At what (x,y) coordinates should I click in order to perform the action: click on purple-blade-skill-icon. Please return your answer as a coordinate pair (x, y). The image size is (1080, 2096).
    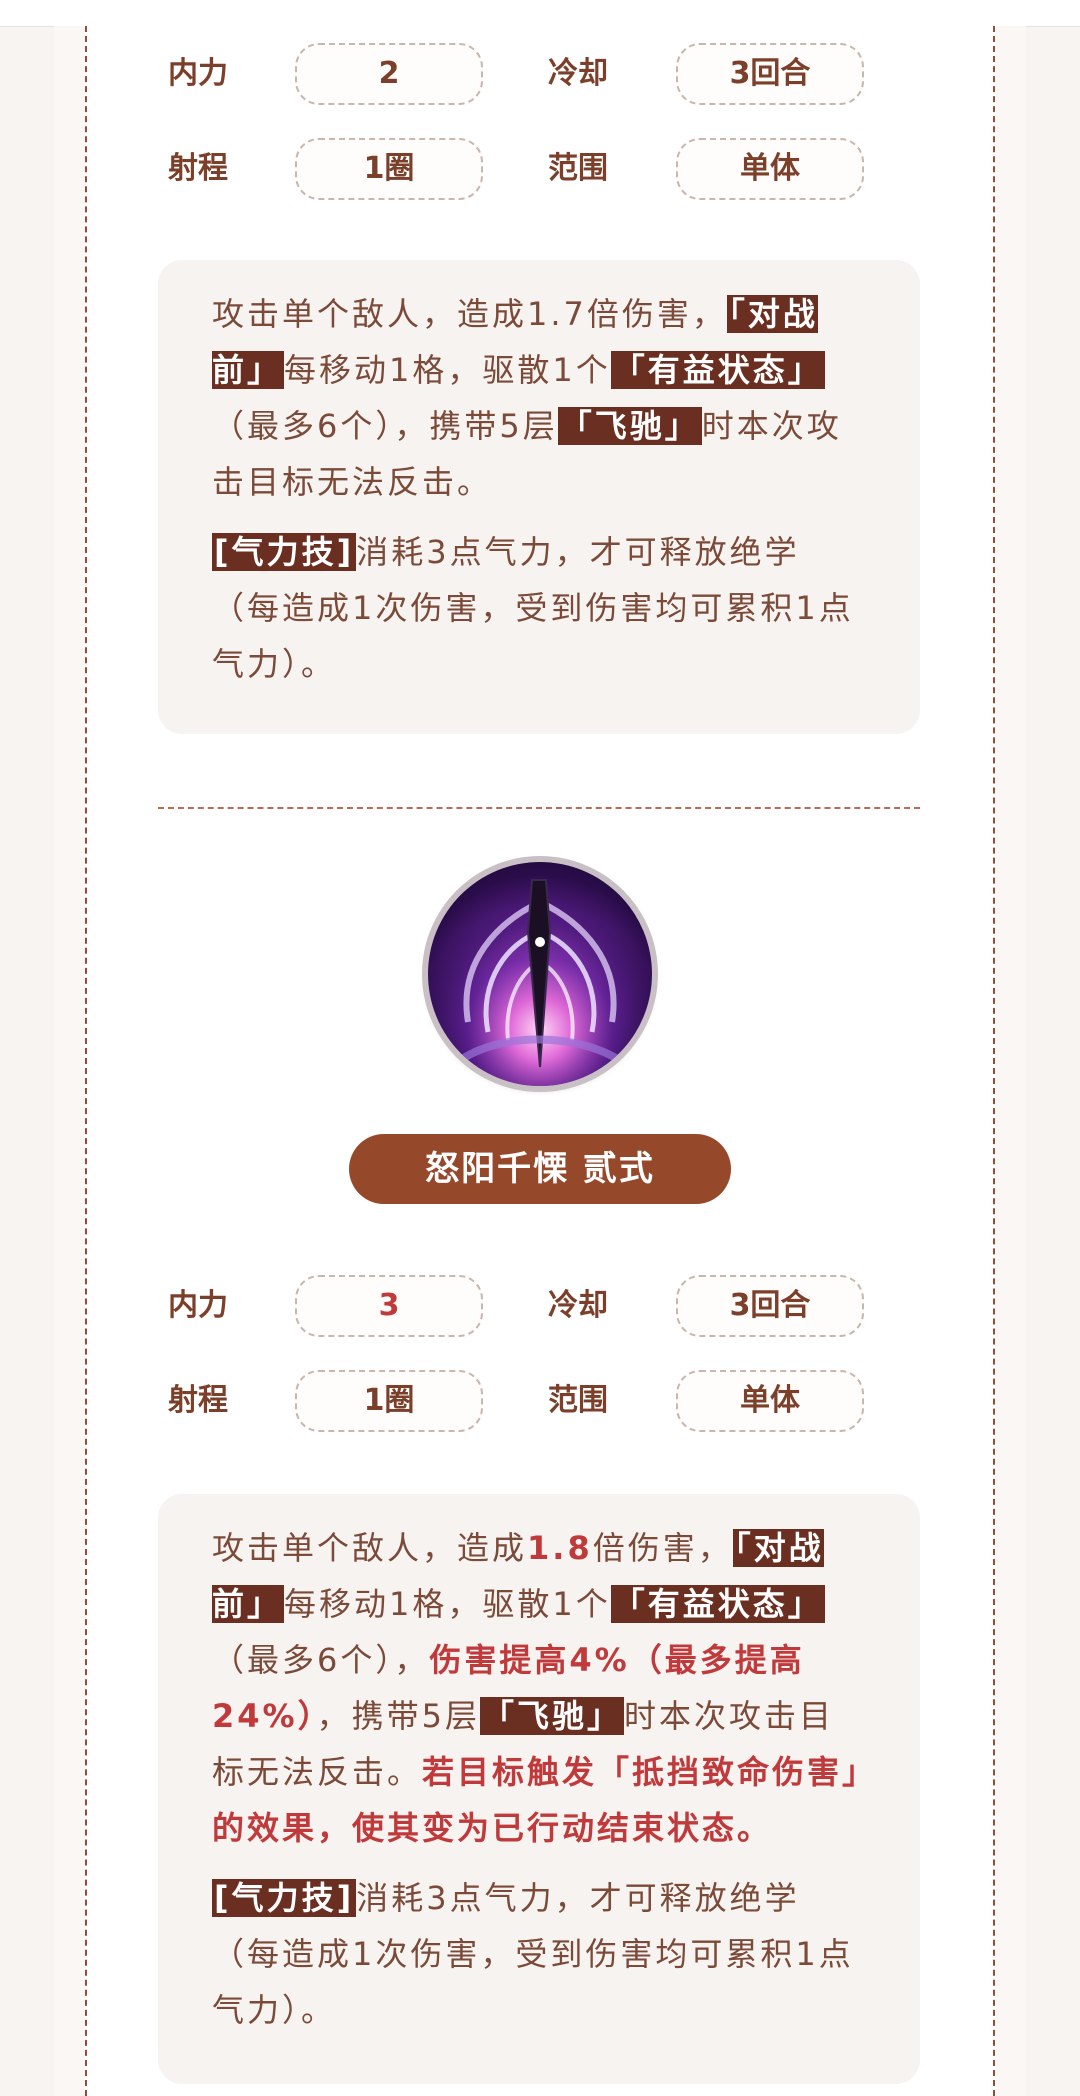
    Looking at the image, I should click on (540, 974).